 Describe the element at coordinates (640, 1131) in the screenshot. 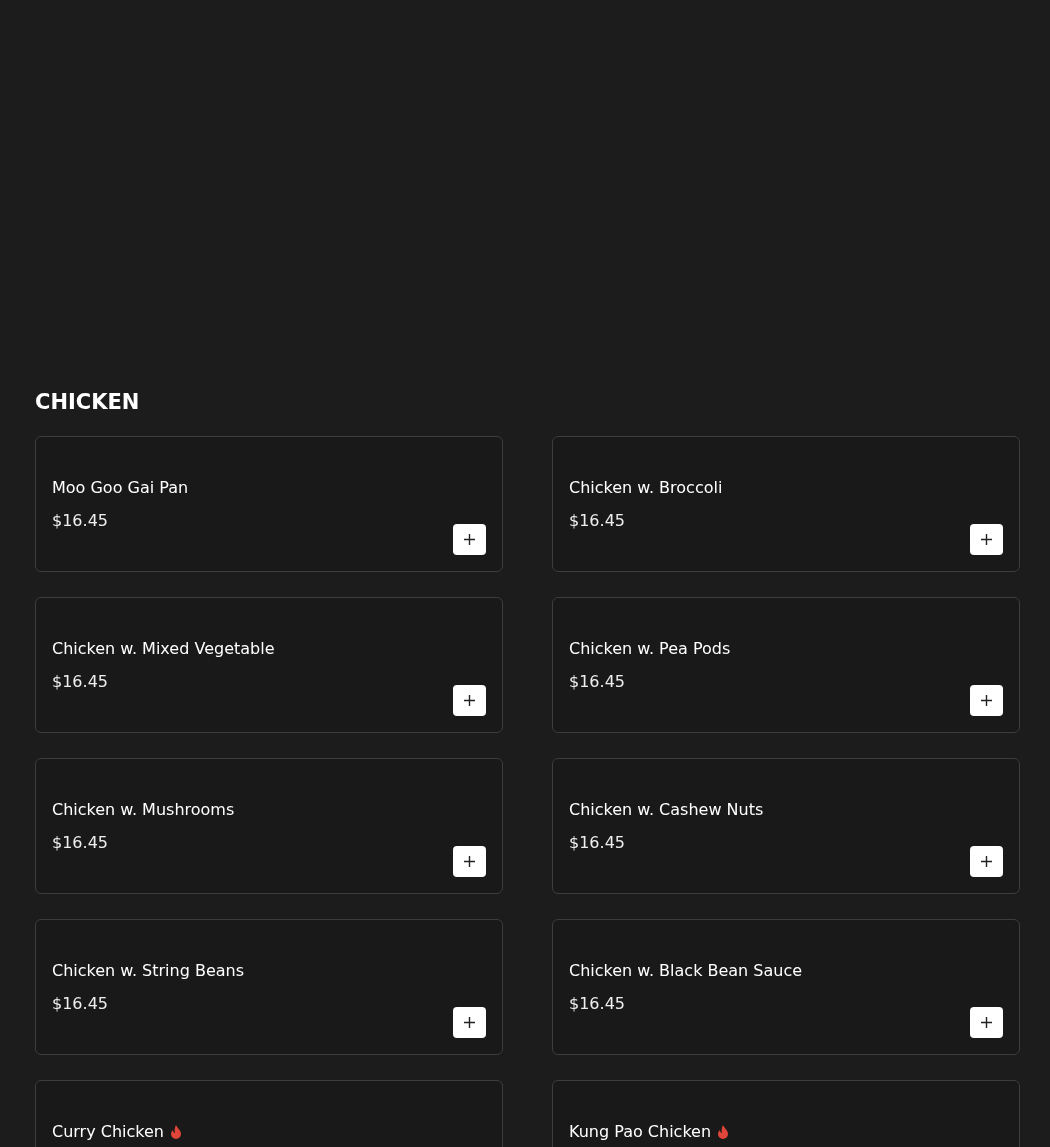

I see `item-name: Kung Pao Chicken` at that location.